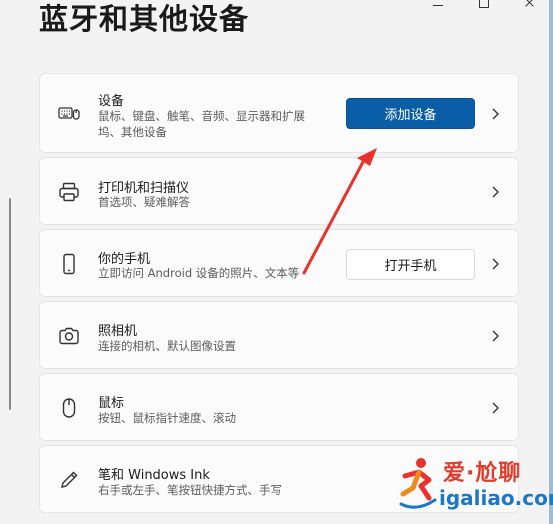 This screenshot has height=524, width=553. I want to click on close-button, so click(530, 6).